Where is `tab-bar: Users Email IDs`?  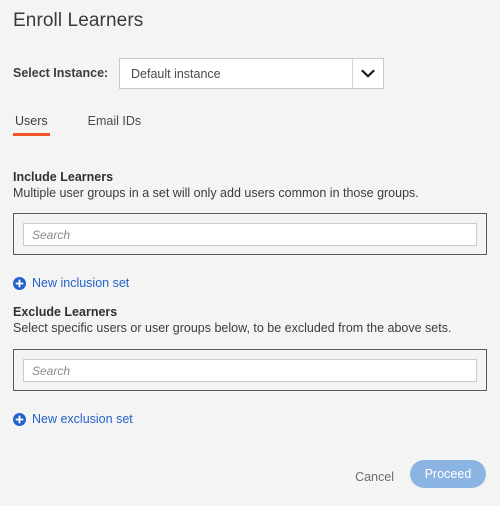
tab-bar: Users Email IDs is located at coordinates (96, 128).